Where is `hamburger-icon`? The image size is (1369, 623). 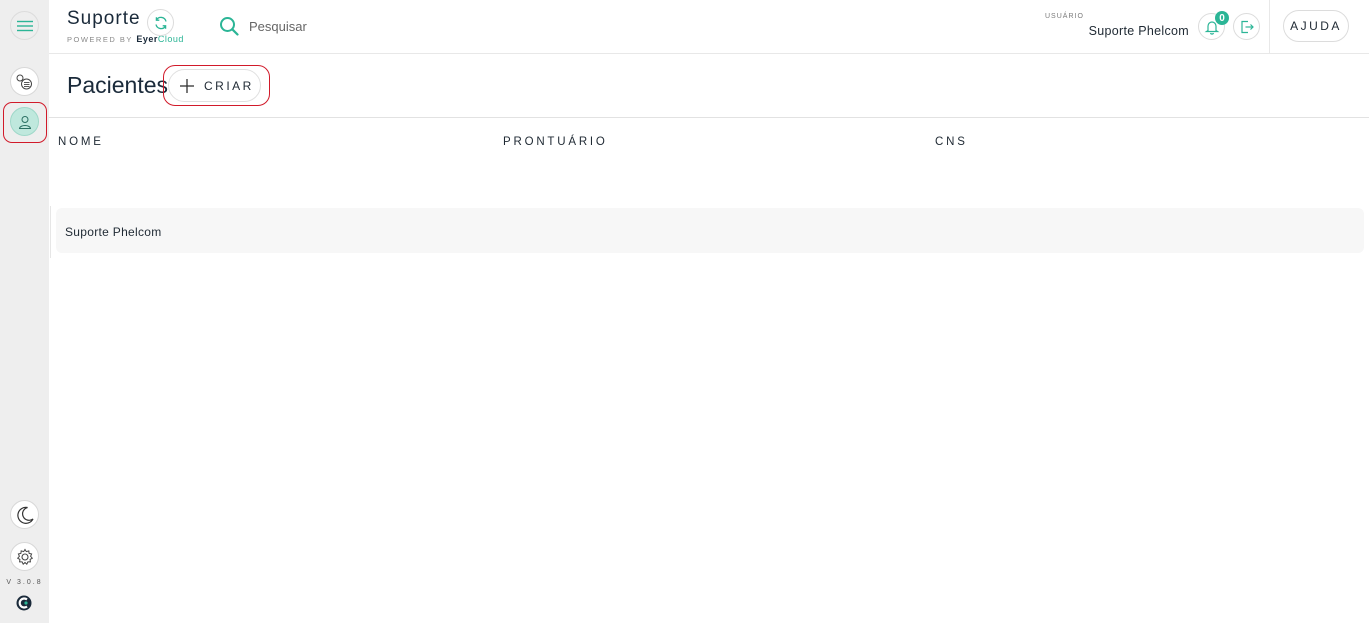
hamburger-icon is located at coordinates (24, 25).